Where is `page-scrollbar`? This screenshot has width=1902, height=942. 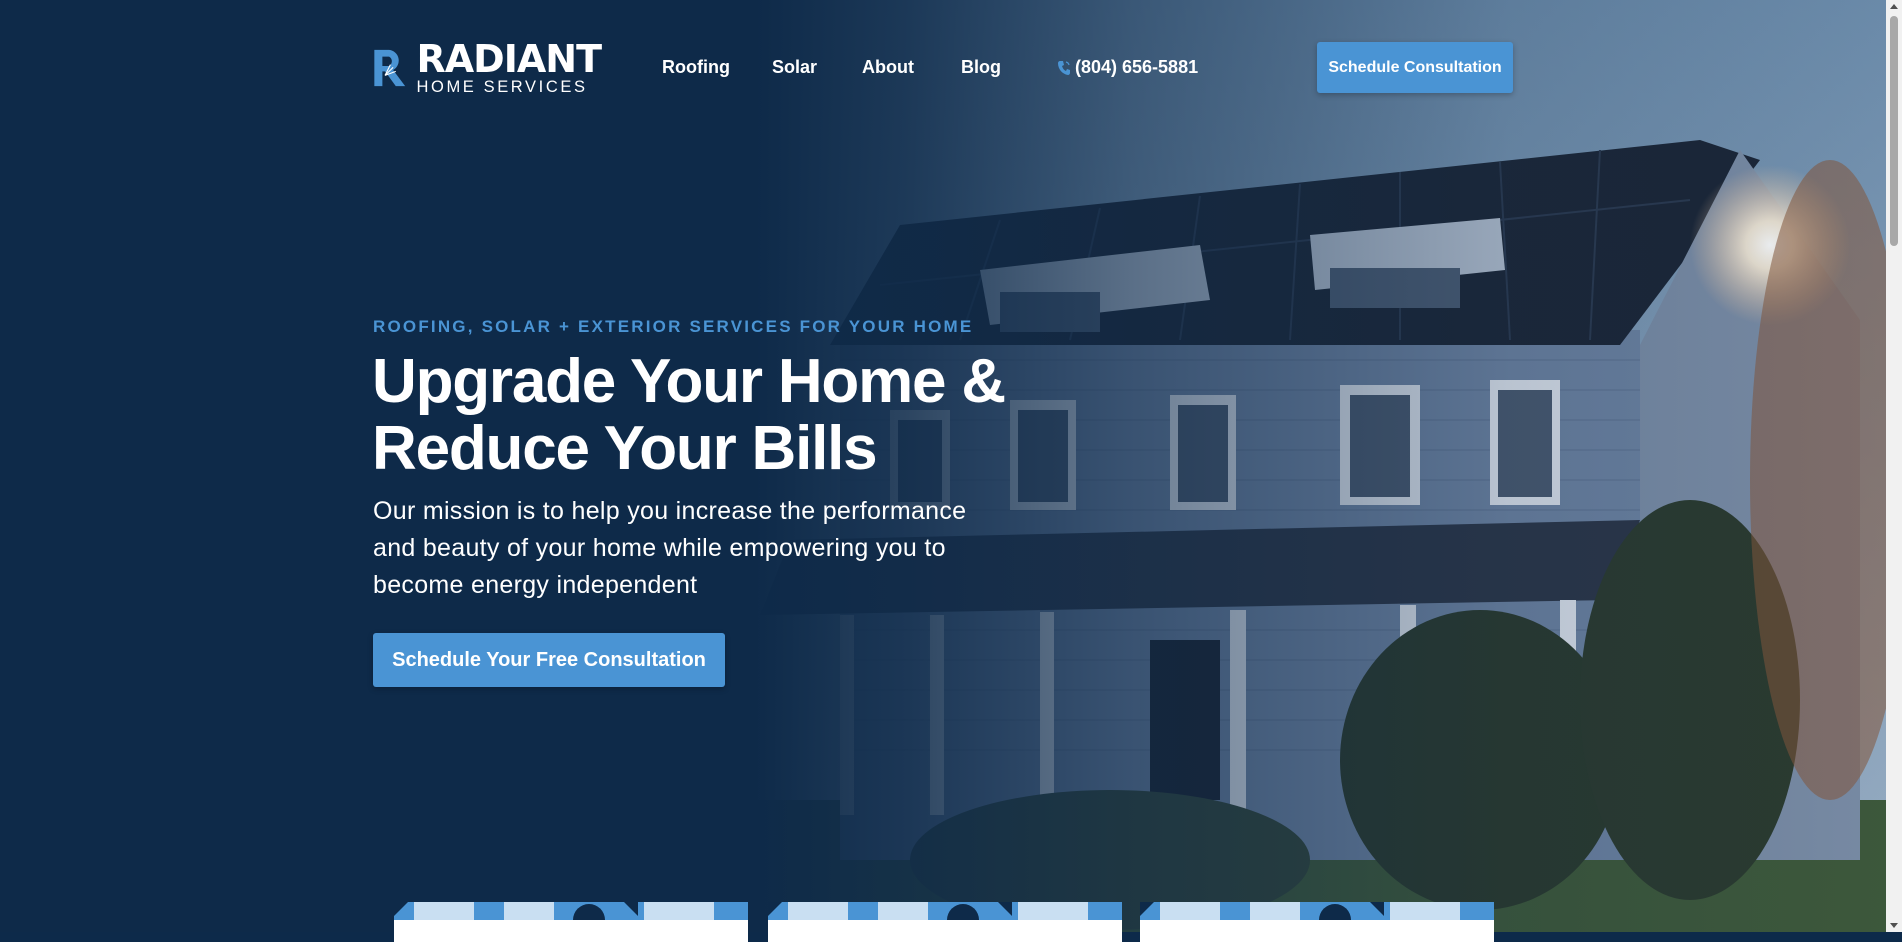
page-scrollbar is located at coordinates (1894, 466).